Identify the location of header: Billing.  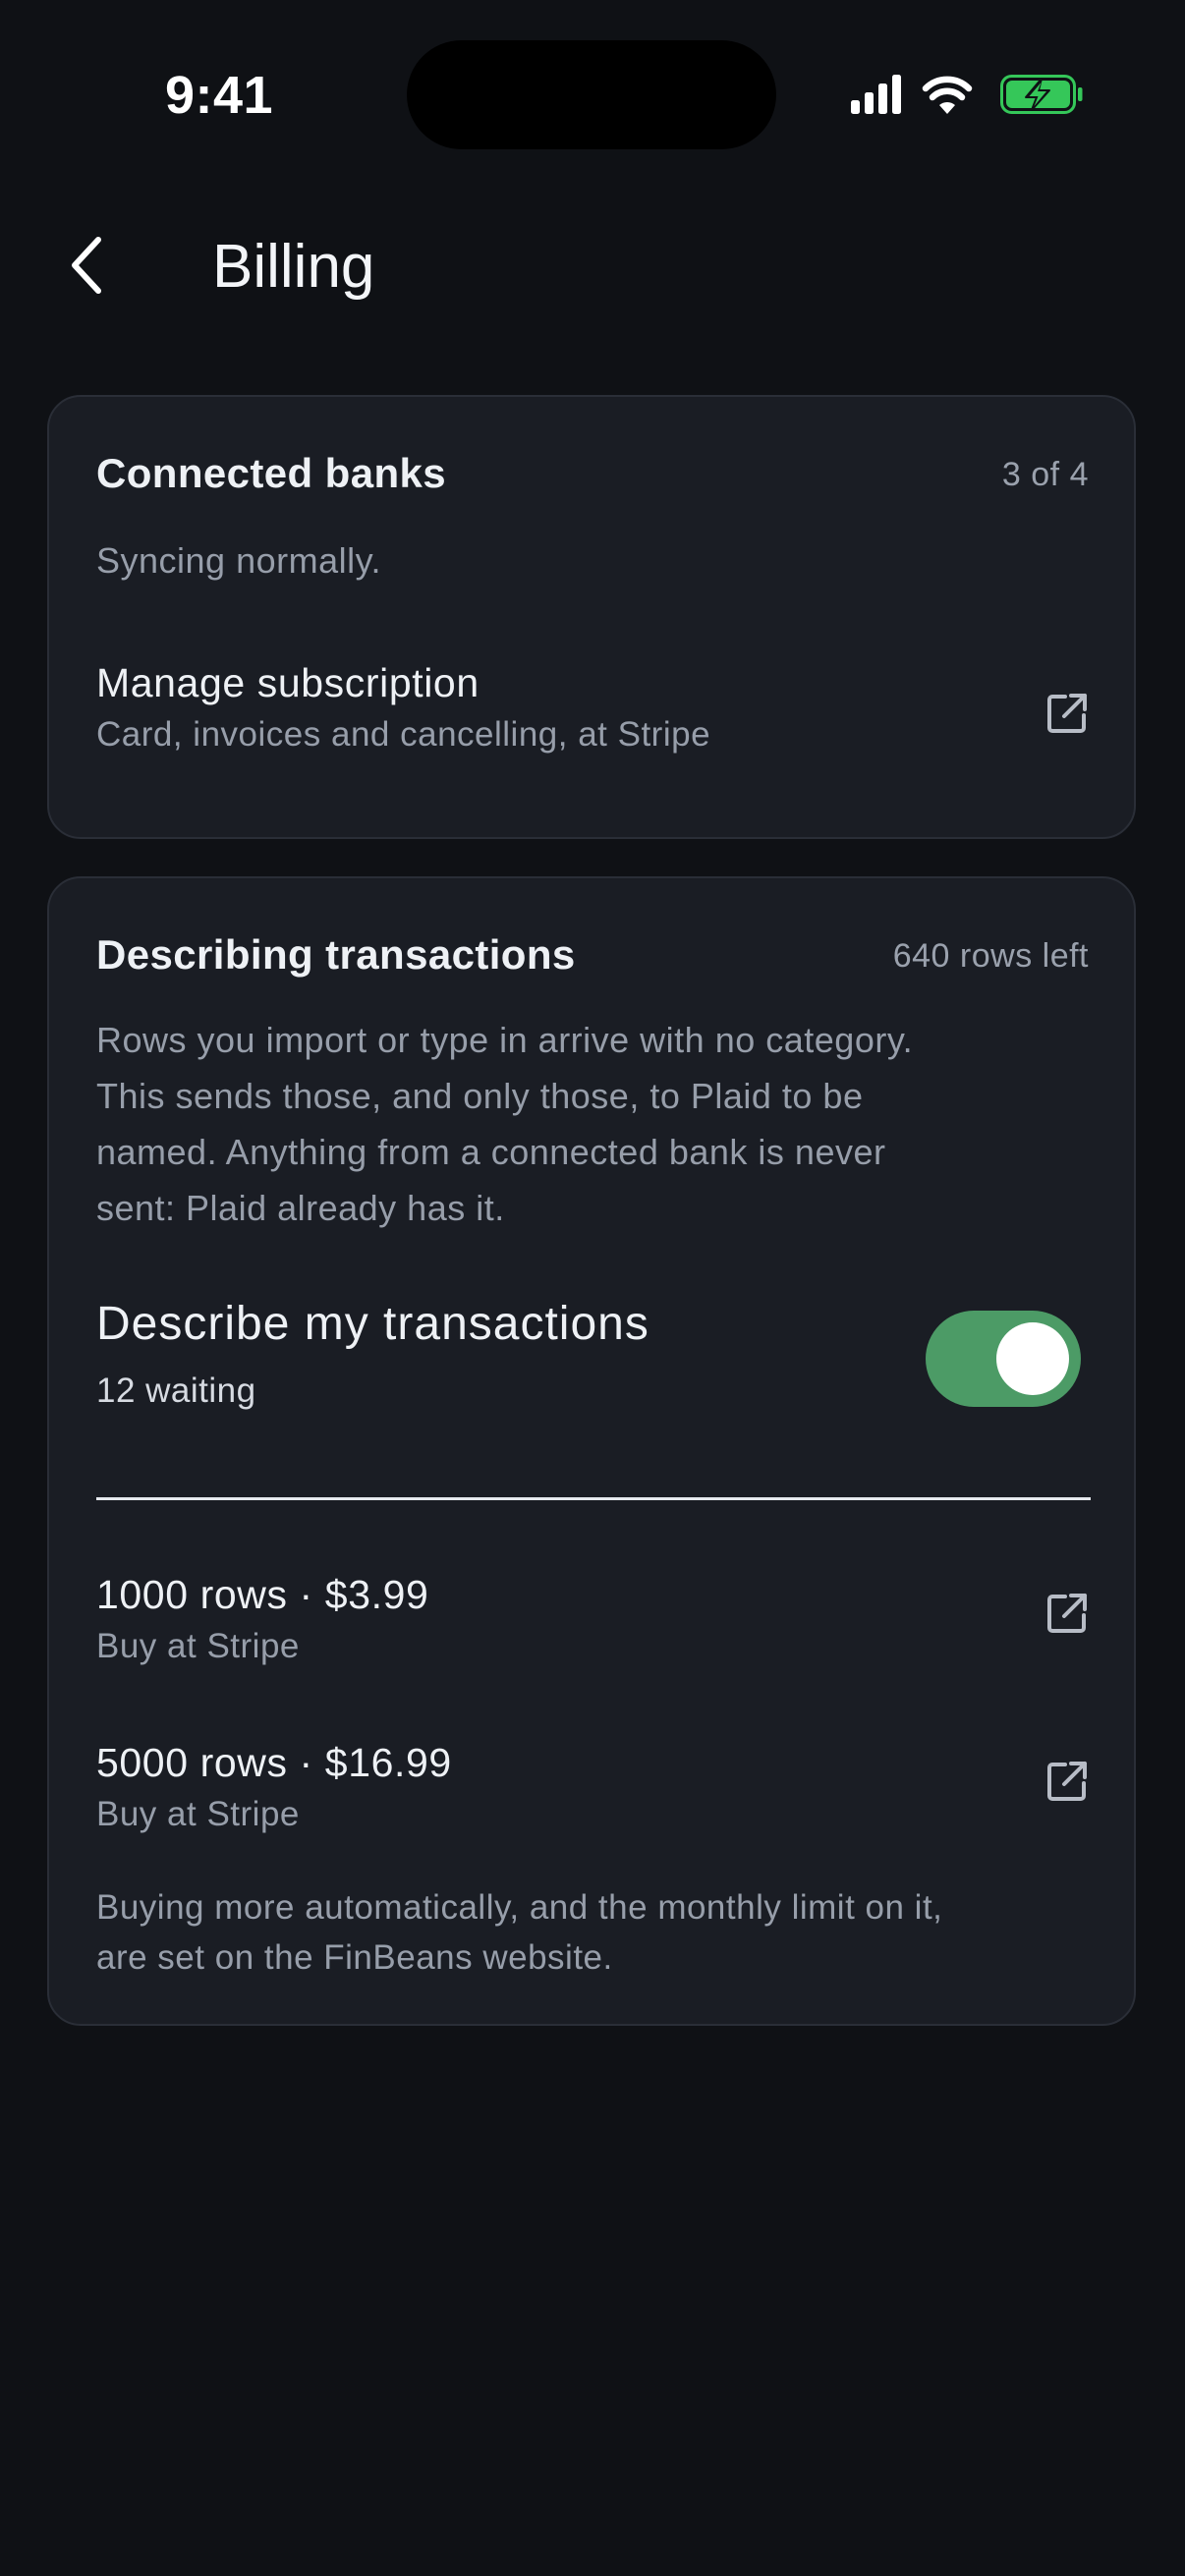
(592, 265).